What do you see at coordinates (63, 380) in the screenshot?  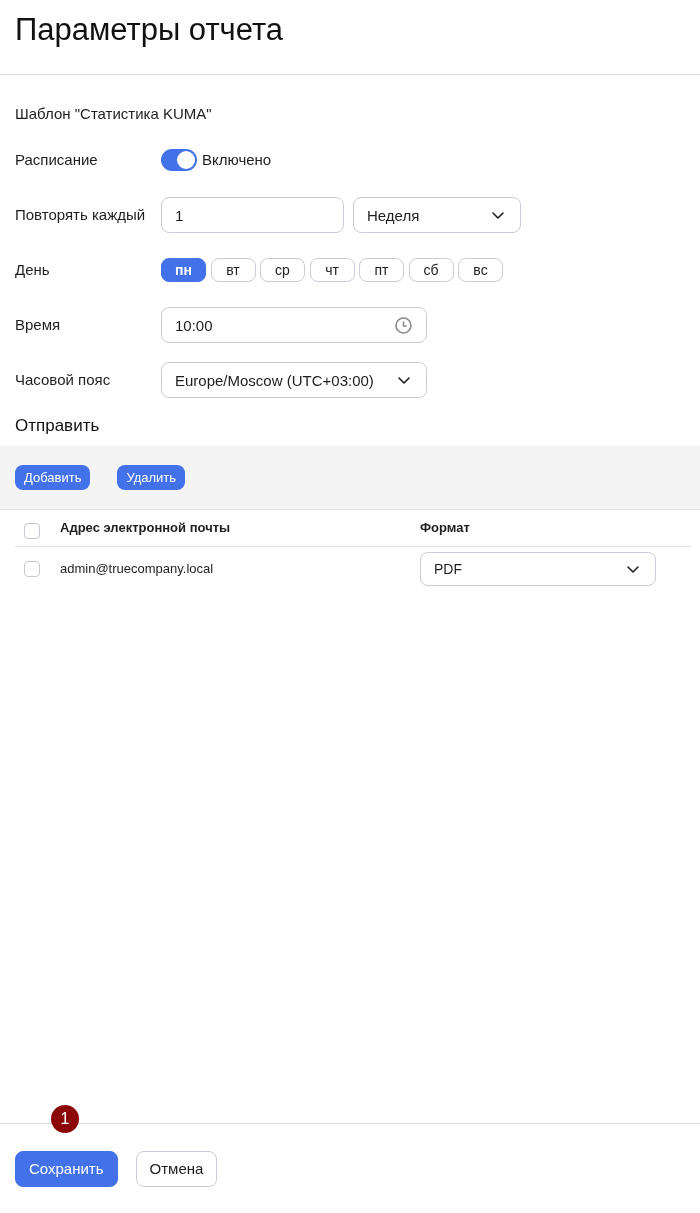 I see `field-label: Часовой пояс` at bounding box center [63, 380].